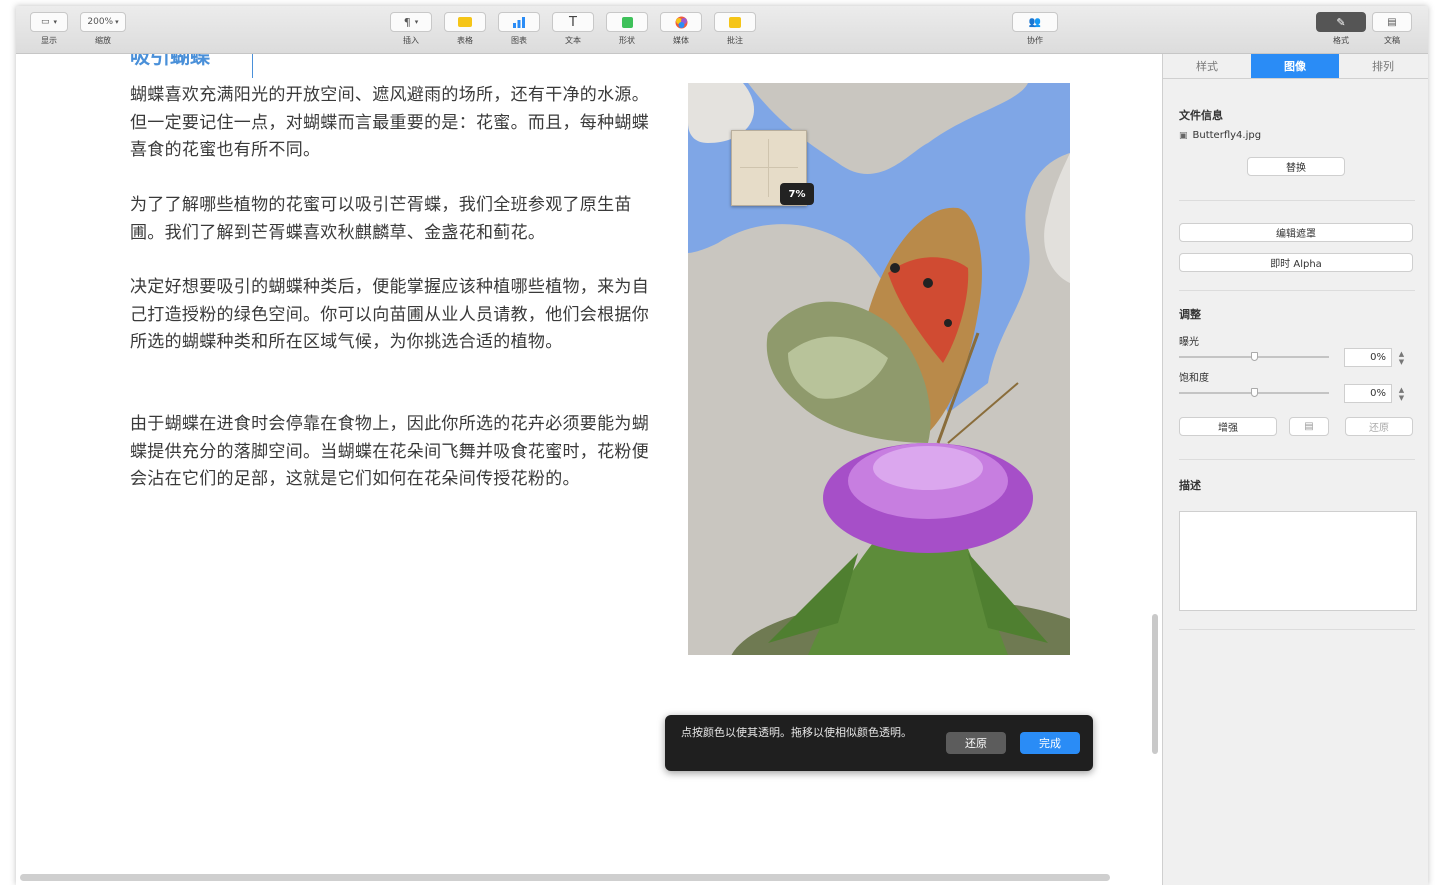  What do you see at coordinates (1341, 40) in the screenshot?
I see `format-label: 格式` at bounding box center [1341, 40].